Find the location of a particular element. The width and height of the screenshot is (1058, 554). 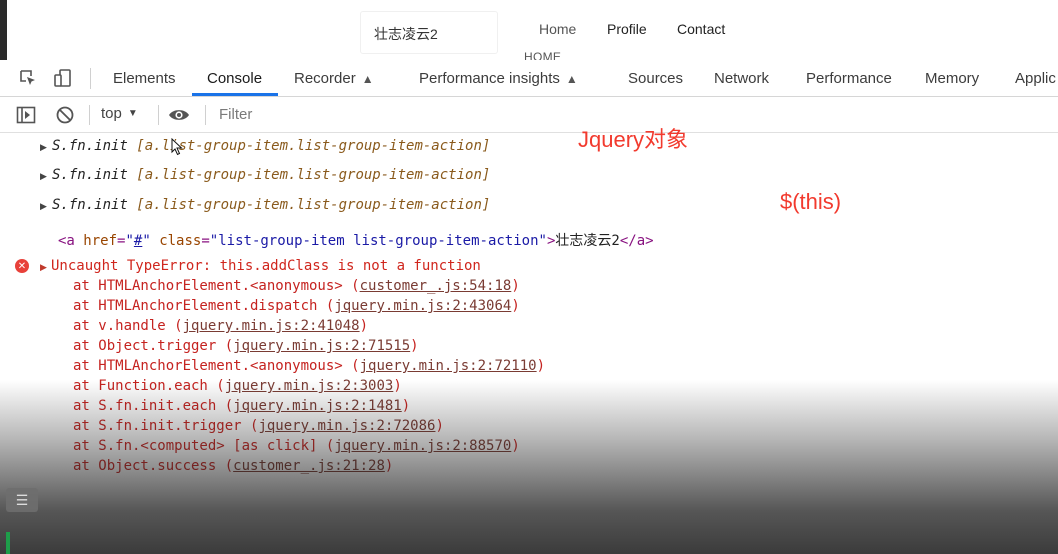

stack-frame: at v.handle (jquery.min.js:2:41048) is located at coordinates (221, 326).